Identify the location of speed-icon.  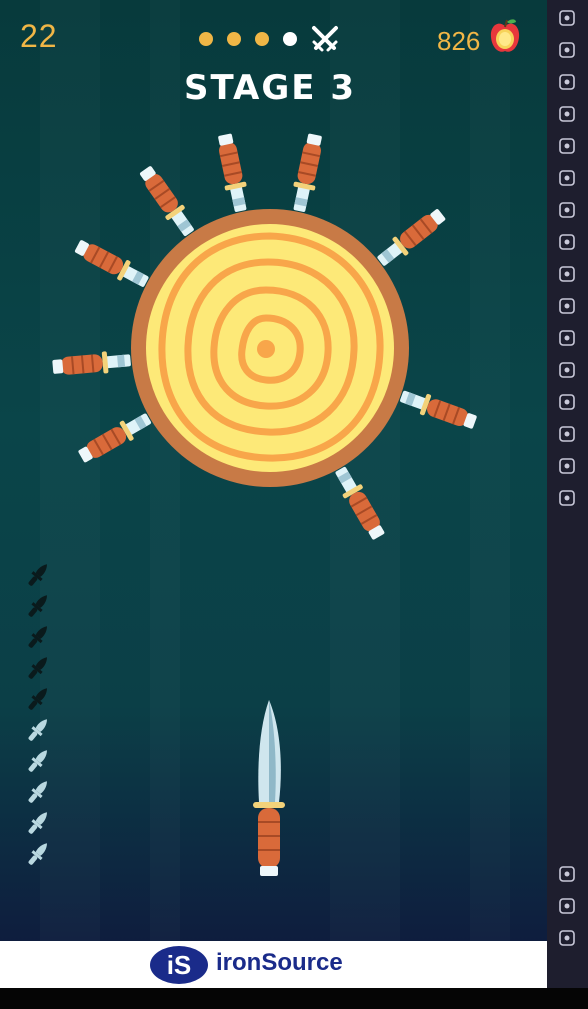
(567, 466).